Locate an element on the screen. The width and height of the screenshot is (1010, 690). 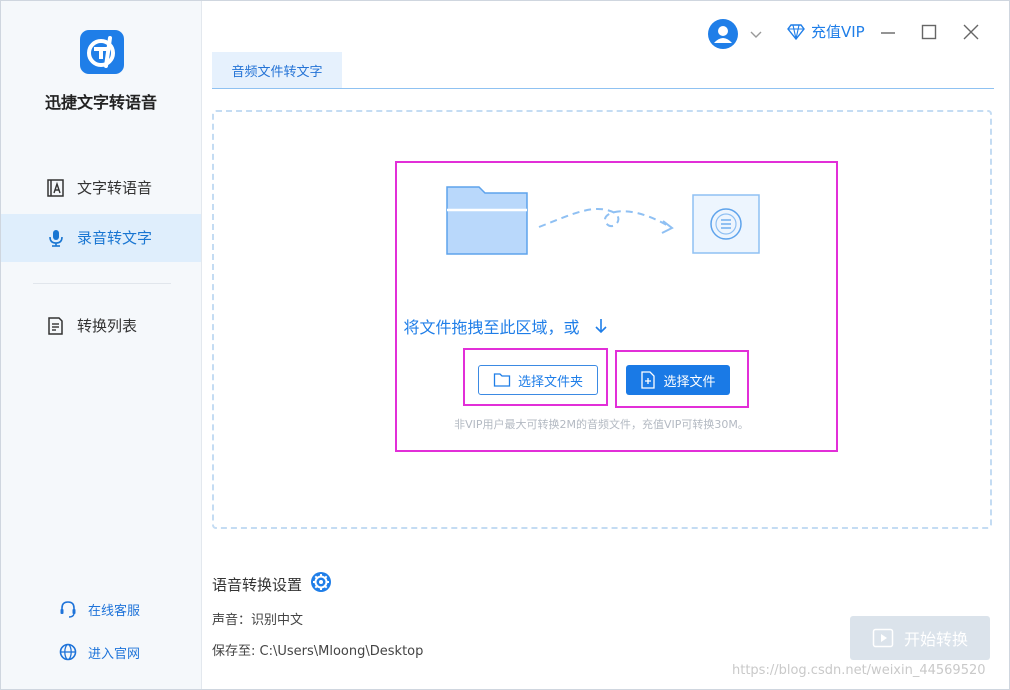
maximize-icon is located at coordinates (929, 32).